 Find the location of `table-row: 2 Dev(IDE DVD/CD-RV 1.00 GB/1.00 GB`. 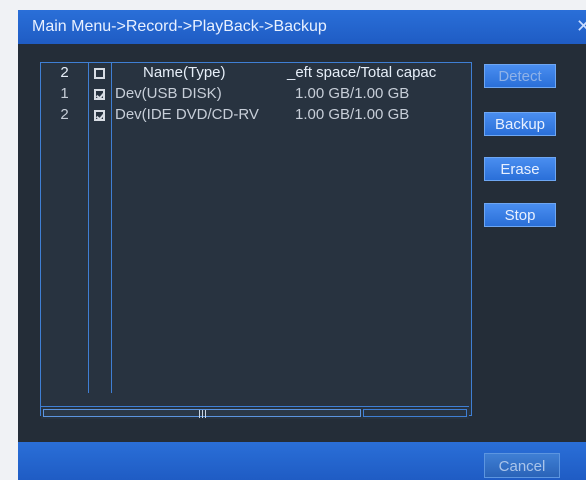

table-row: 2 Dev(IDE DVD/CD-RV 1.00 GB/1.00 GB is located at coordinates (256, 116).